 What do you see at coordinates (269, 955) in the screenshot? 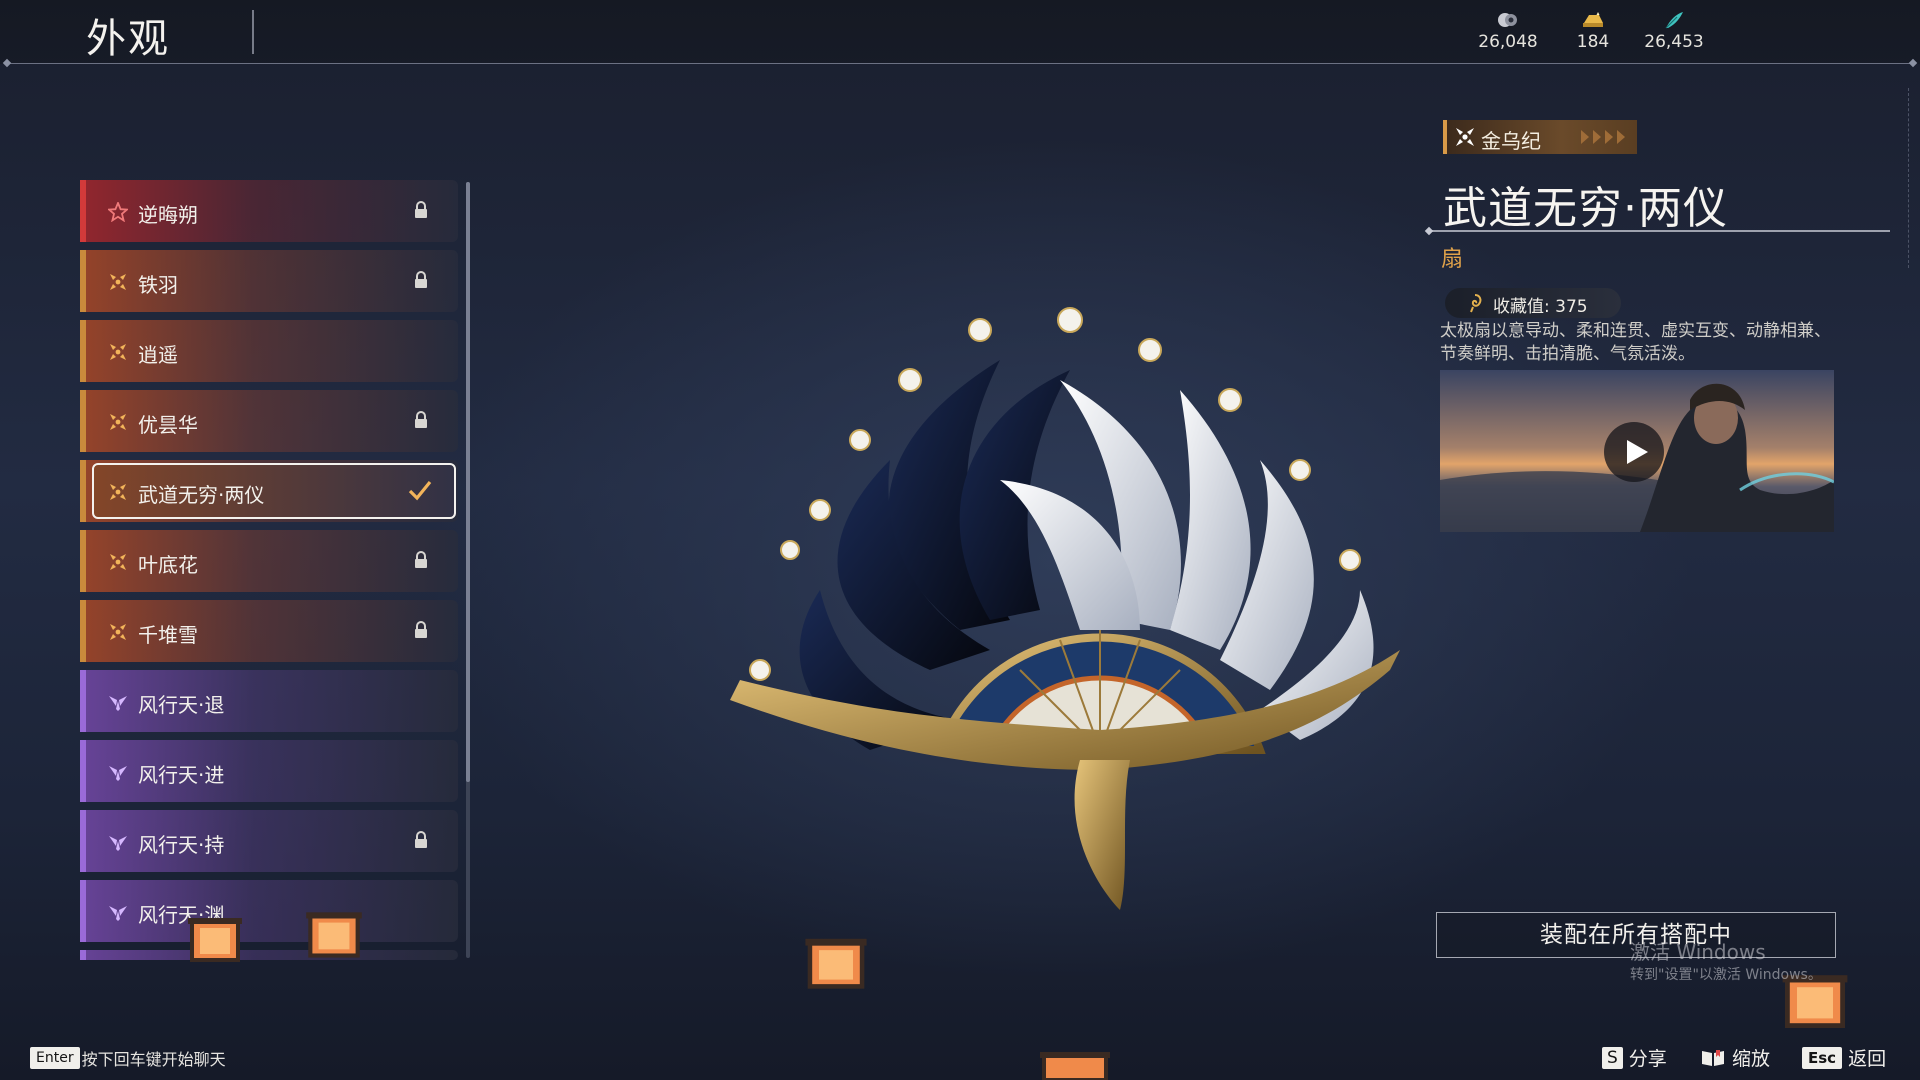
I see `outfit-item-partial` at bounding box center [269, 955].